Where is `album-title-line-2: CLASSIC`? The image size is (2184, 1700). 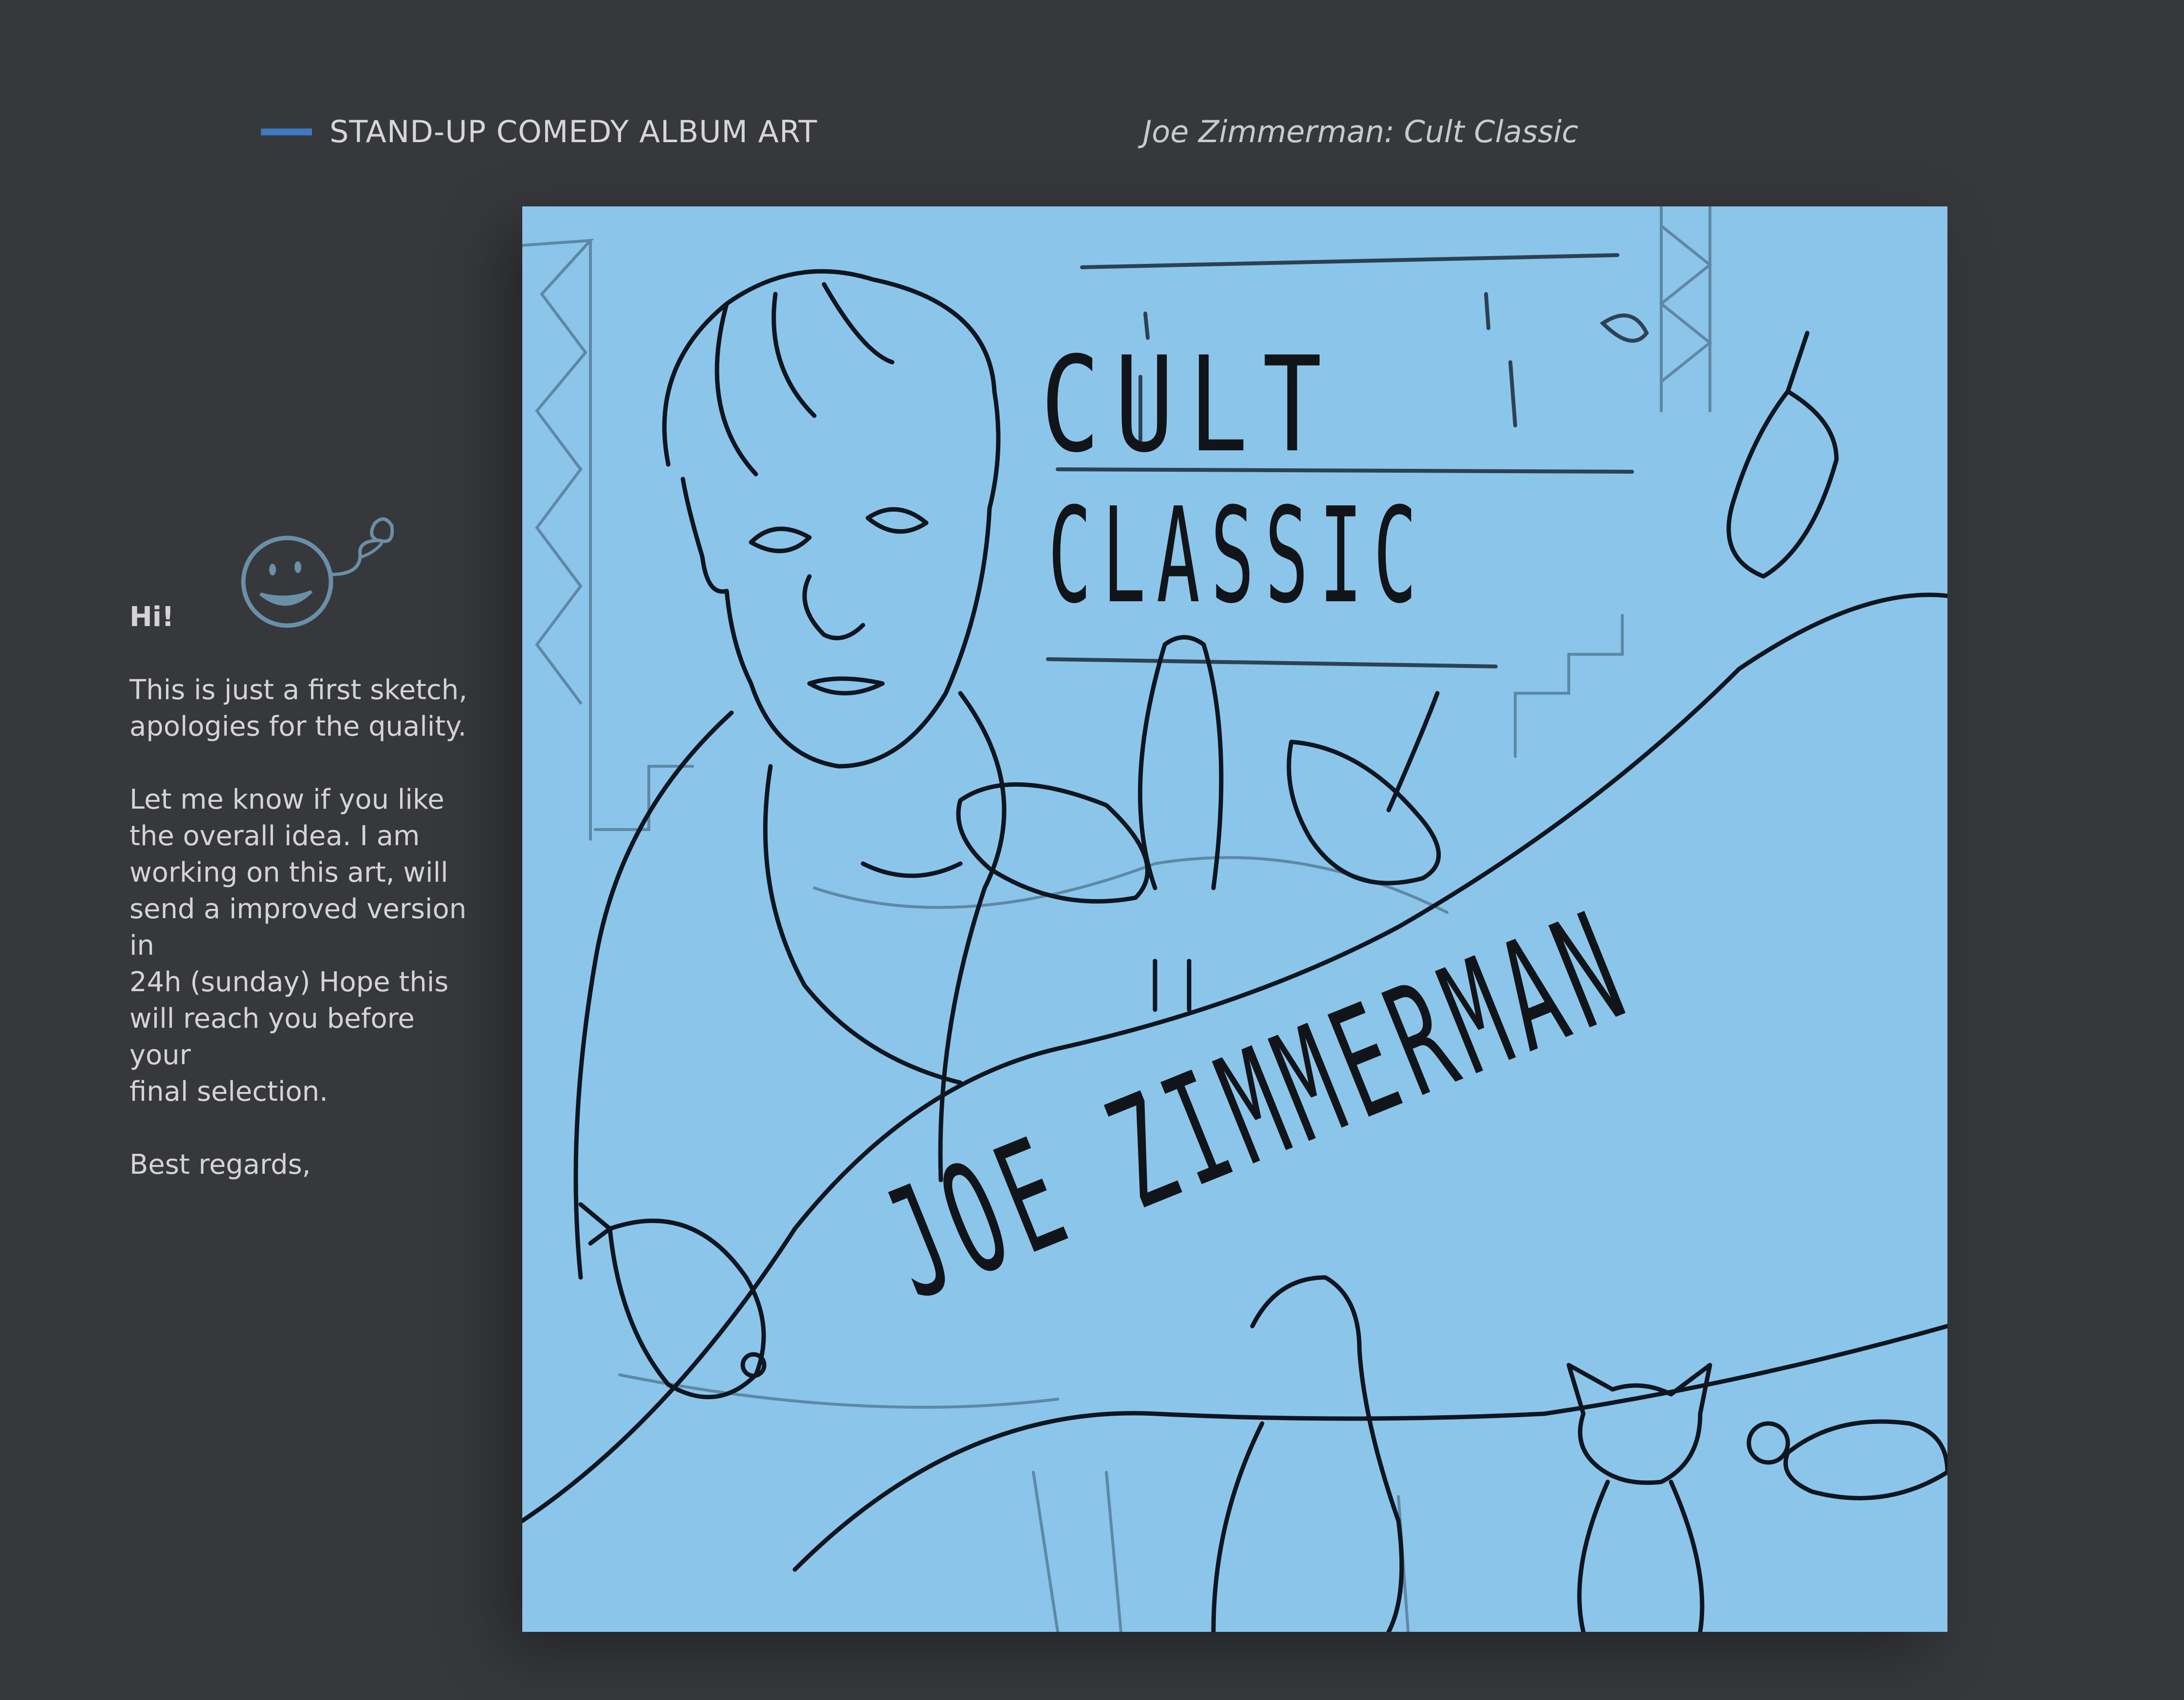
album-title-line-2: CLASSIC is located at coordinates (1238, 555).